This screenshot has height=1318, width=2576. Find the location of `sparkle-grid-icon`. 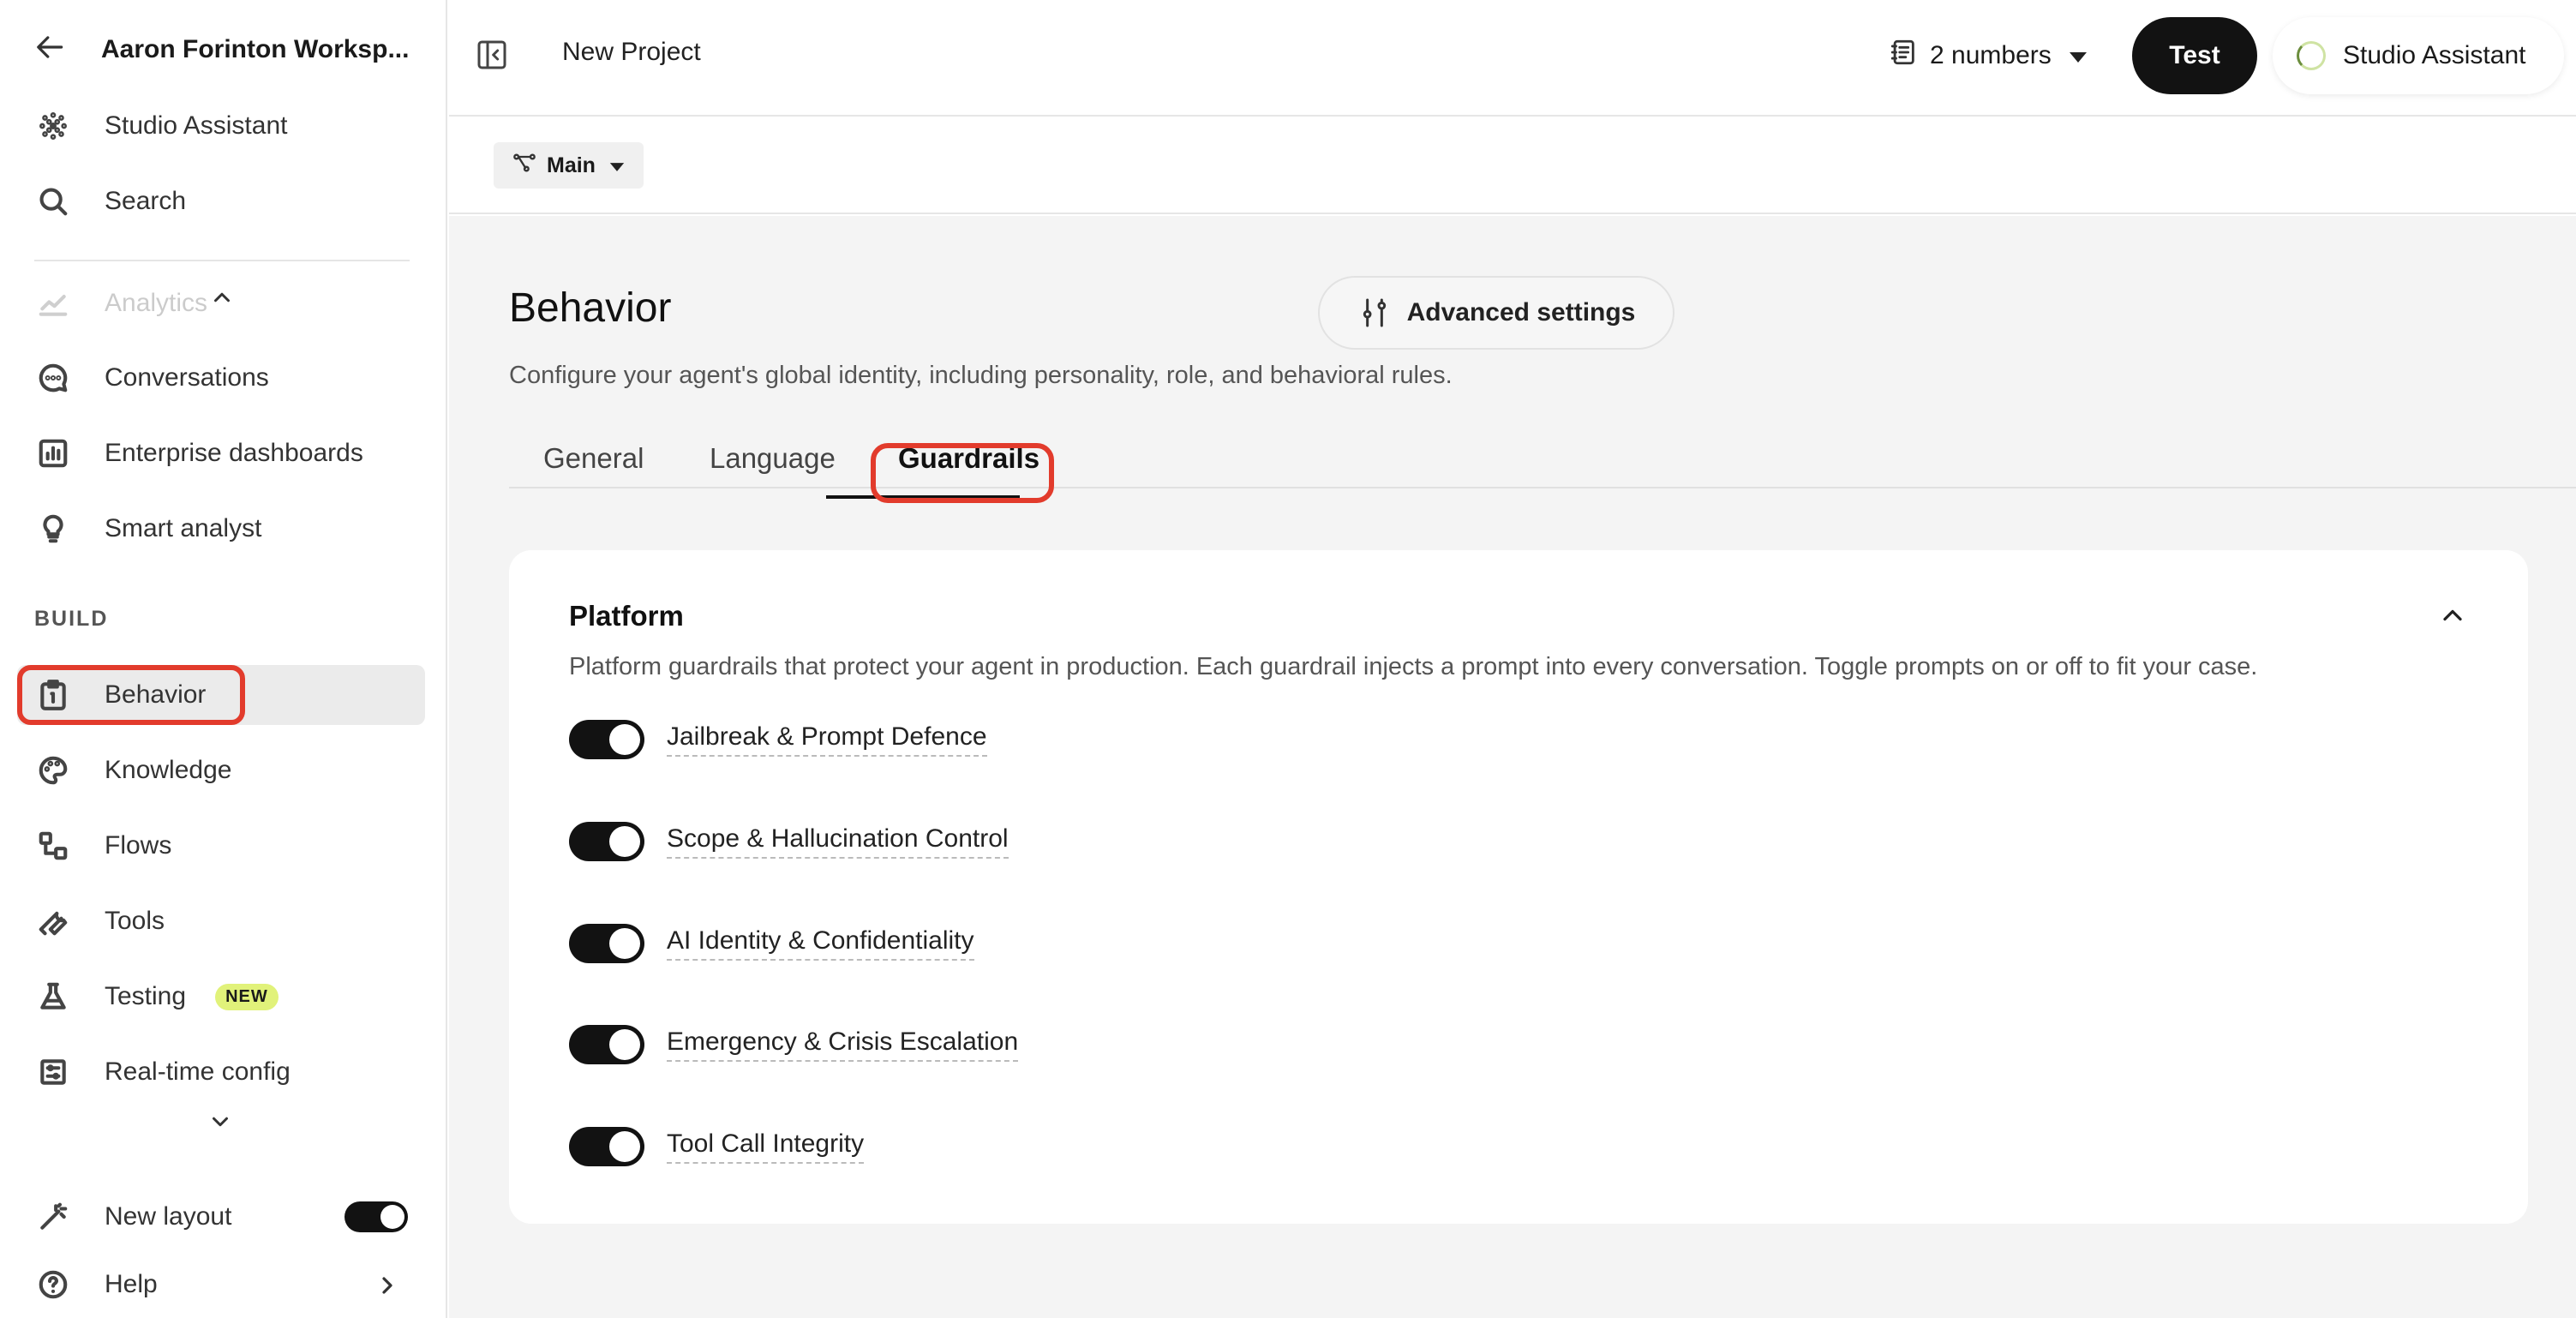

sparkle-grid-icon is located at coordinates (53, 126).